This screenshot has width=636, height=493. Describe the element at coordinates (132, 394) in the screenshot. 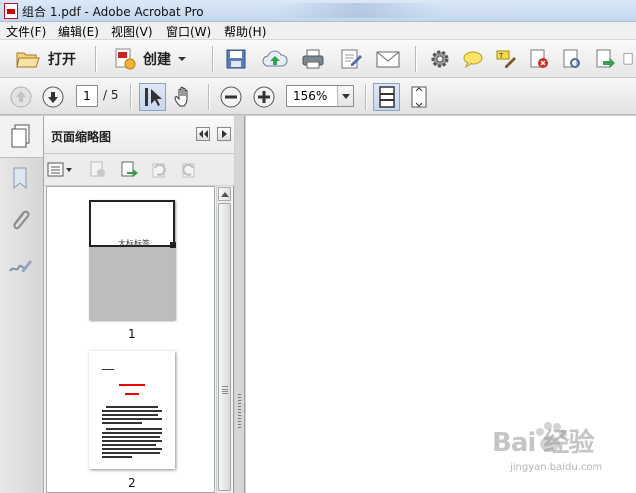

I see `red-subheading` at that location.